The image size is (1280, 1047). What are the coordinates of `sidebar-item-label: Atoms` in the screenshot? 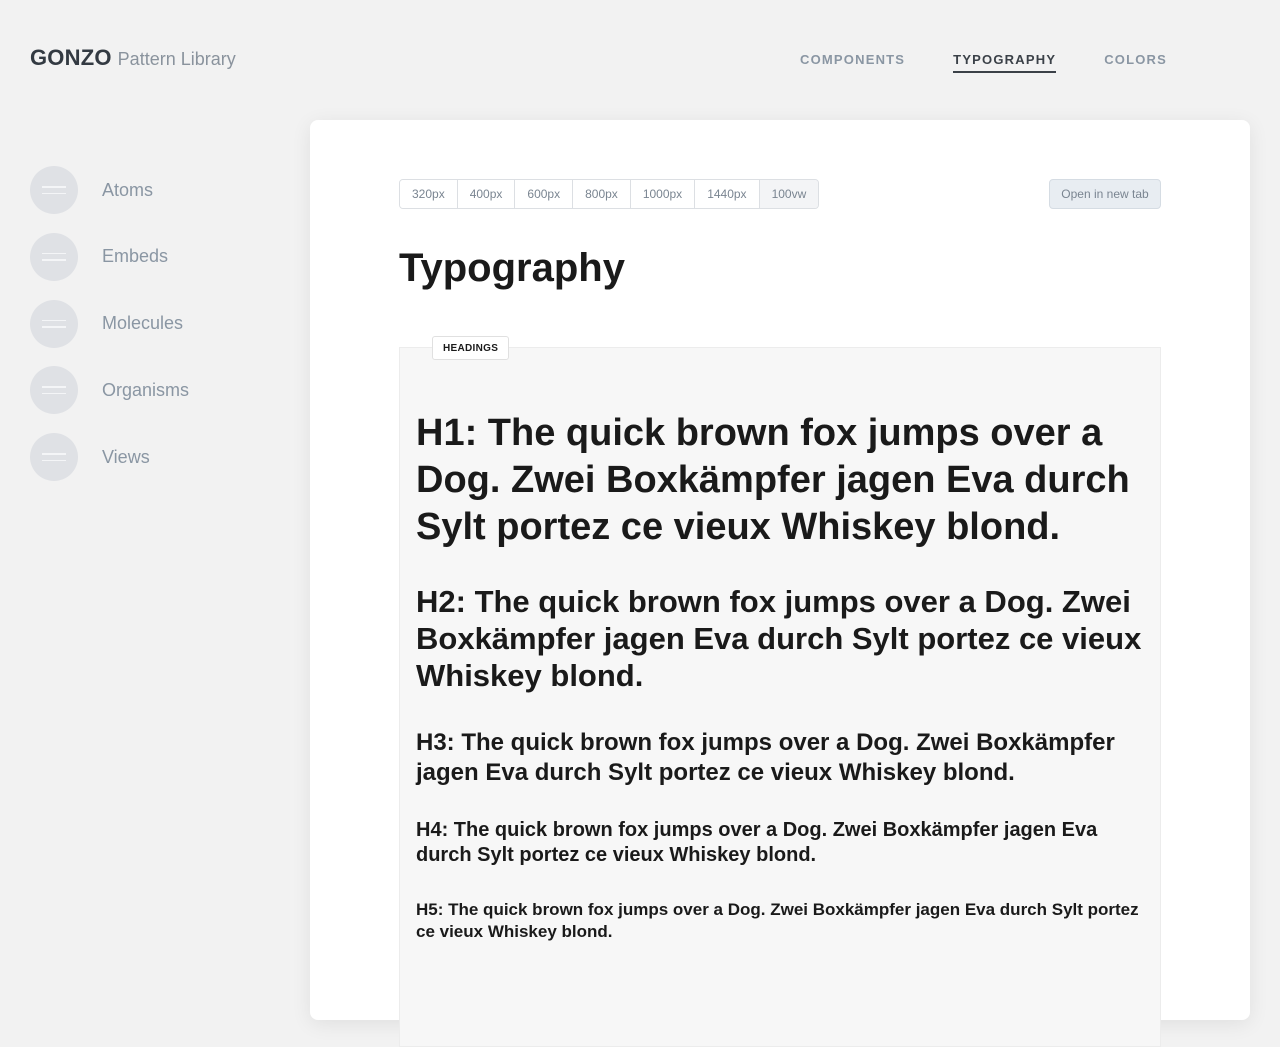 It's located at (128, 189).